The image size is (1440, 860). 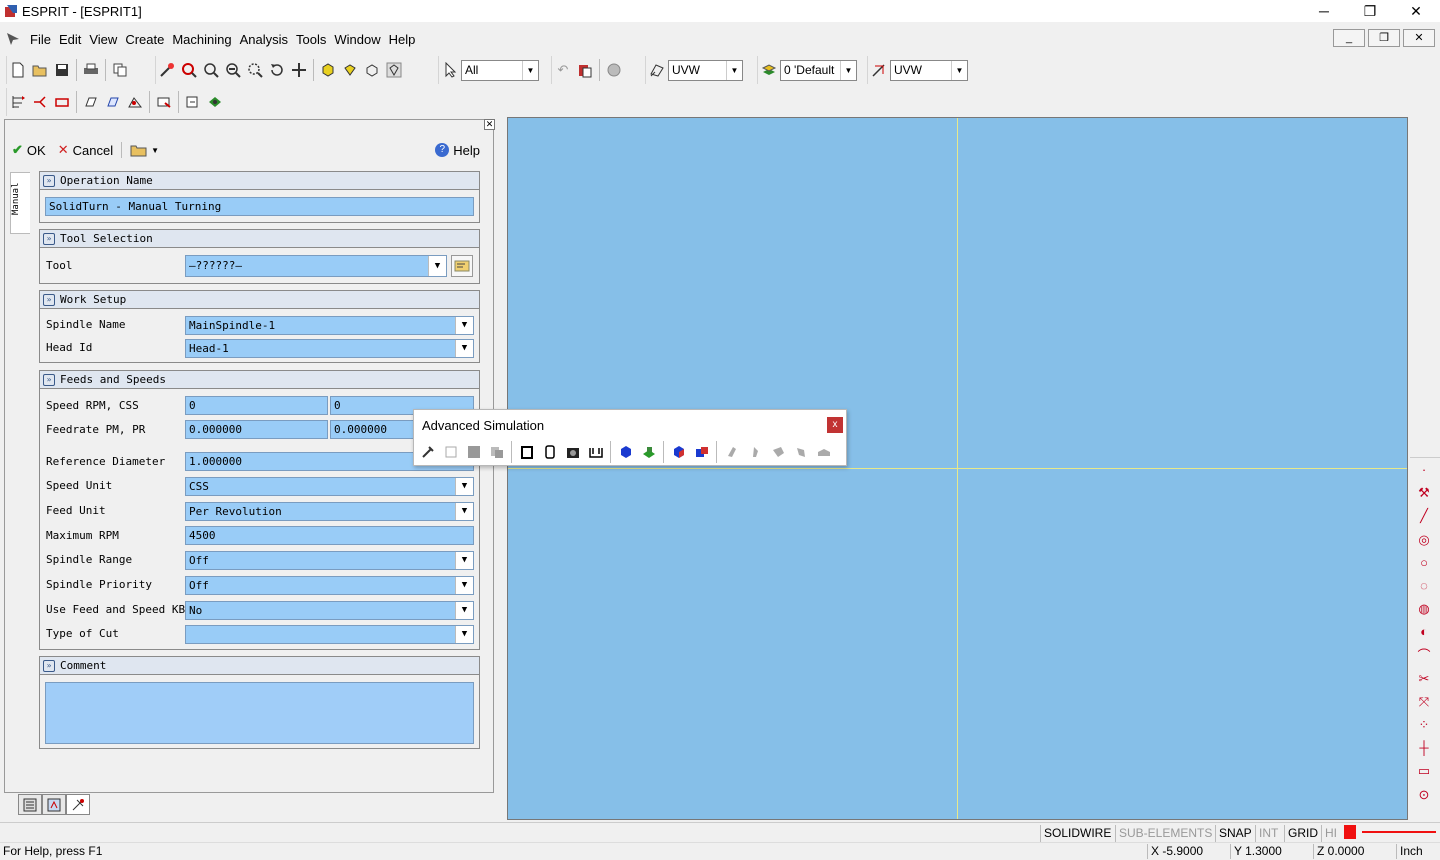 What do you see at coordinates (329, 634) in the screenshot?
I see `type-of-cut-select: ▼` at bounding box center [329, 634].